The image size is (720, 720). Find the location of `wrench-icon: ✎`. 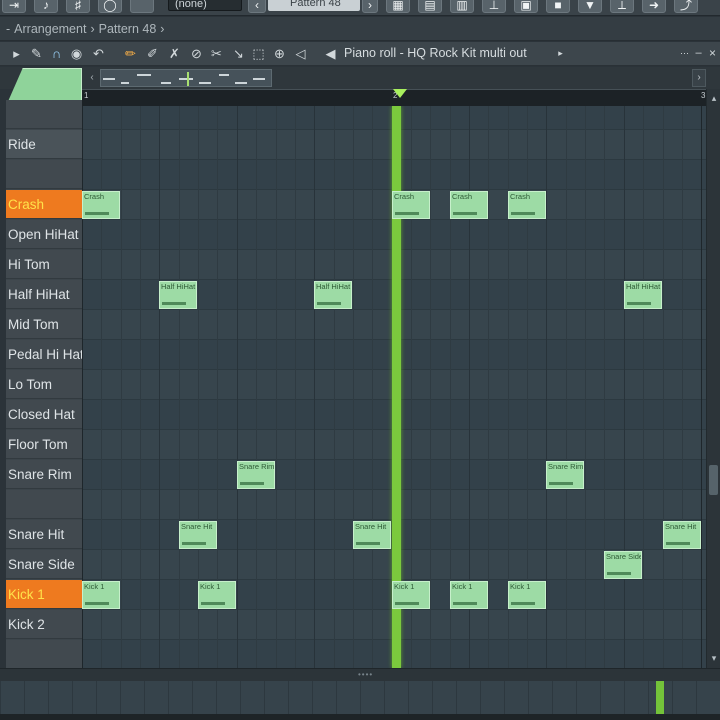

wrench-icon: ✎ is located at coordinates (36, 53).